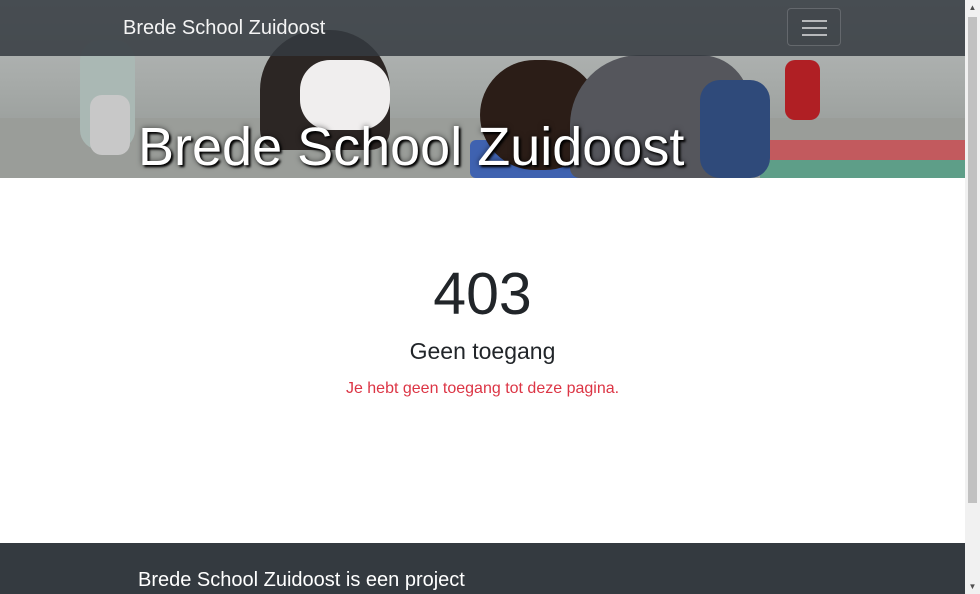 Image resolution: width=980 pixels, height=594 pixels. Describe the element at coordinates (301, 580) in the screenshot. I see `footer-text: Brede School Zuidoost is een project` at that location.